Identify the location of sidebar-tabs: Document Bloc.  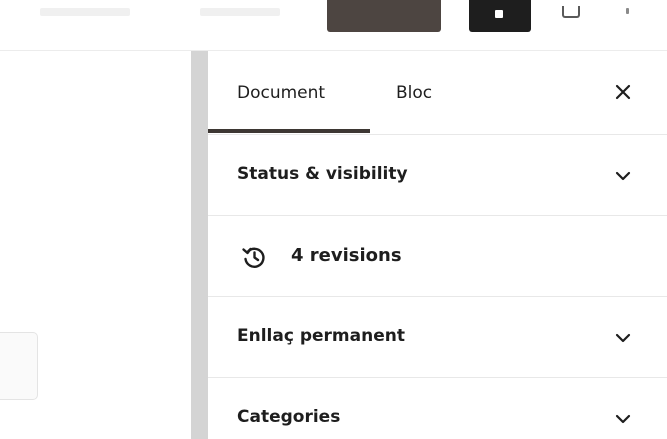
(437, 93).